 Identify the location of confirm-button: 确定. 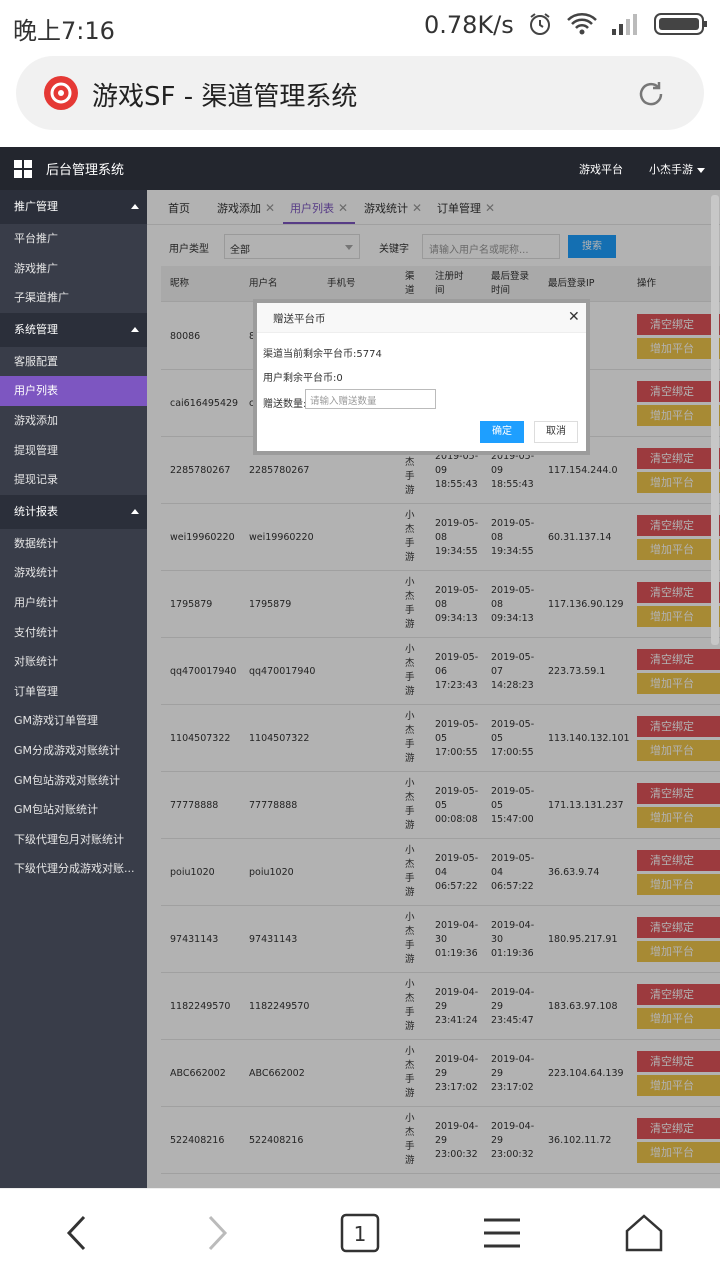
(502, 432).